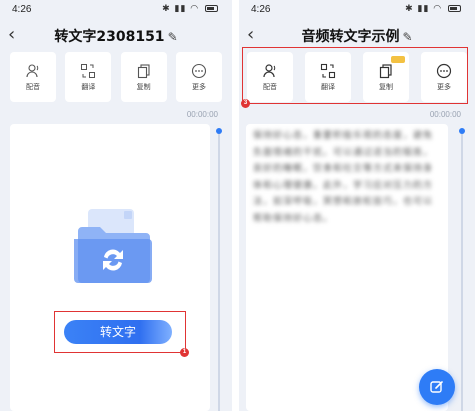  I want to click on dub-button: 配音, so click(33, 77).